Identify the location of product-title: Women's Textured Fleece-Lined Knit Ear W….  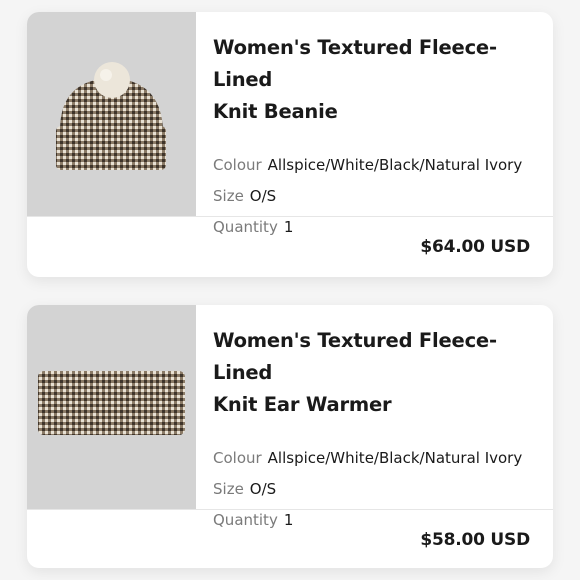
(375, 373).